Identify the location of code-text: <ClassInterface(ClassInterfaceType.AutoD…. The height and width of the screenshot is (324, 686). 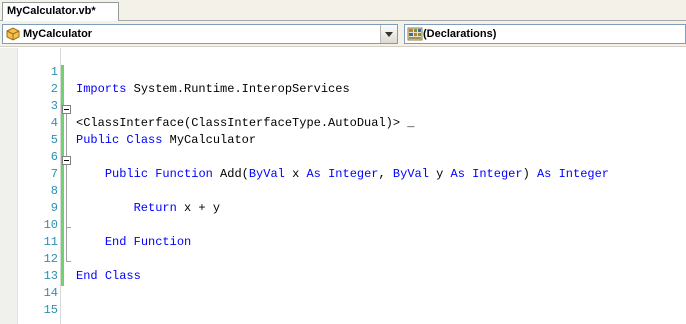
(245, 123).